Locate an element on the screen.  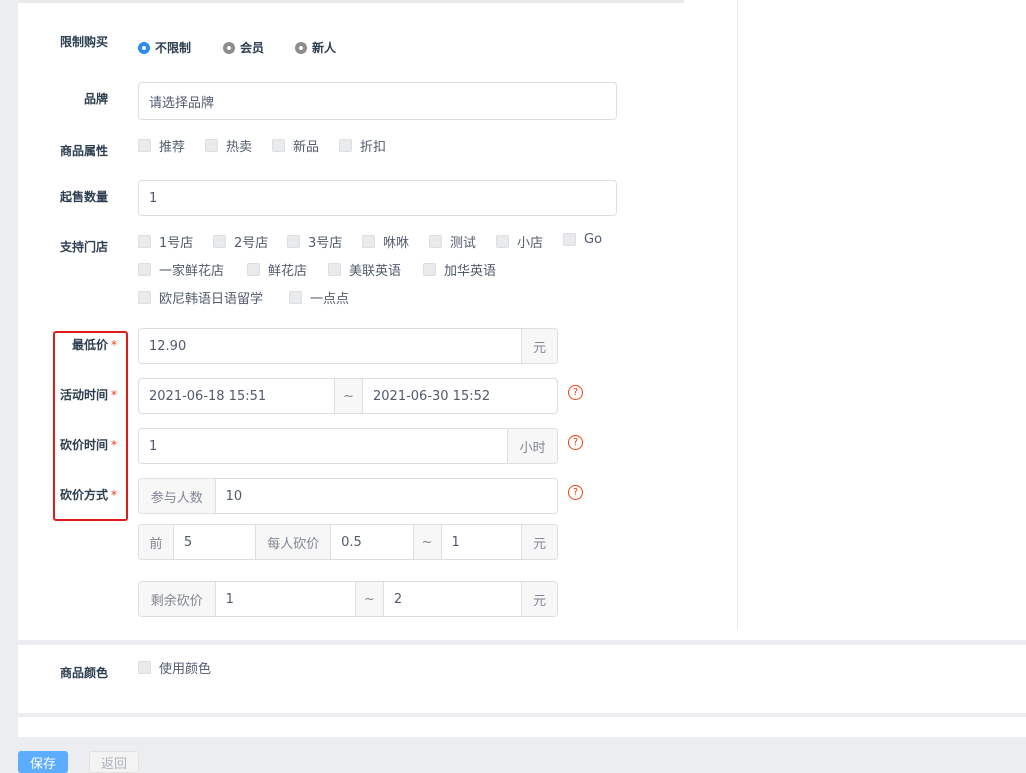
attributes-label: 商品属性 is located at coordinates (84, 151).